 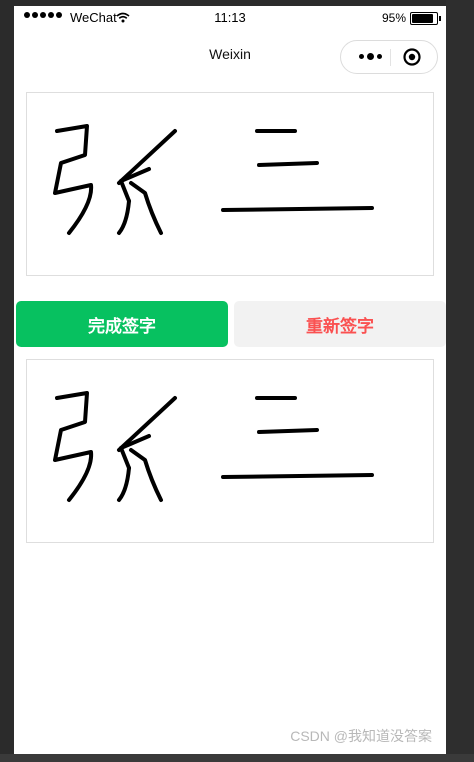 I want to click on watermark: CSDN @我知道没答案, so click(x=361, y=736).